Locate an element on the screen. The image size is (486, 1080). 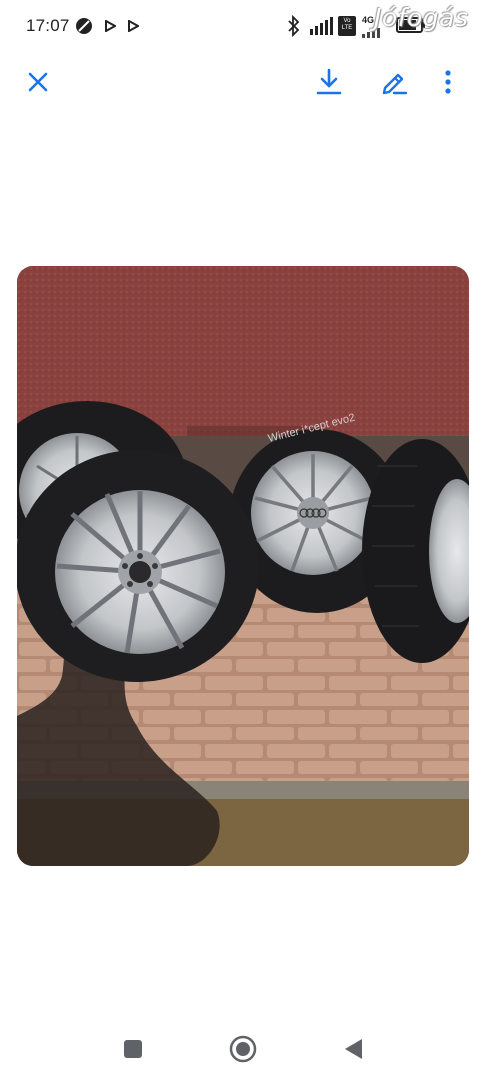
recent-apps-button is located at coordinates (133, 1051).